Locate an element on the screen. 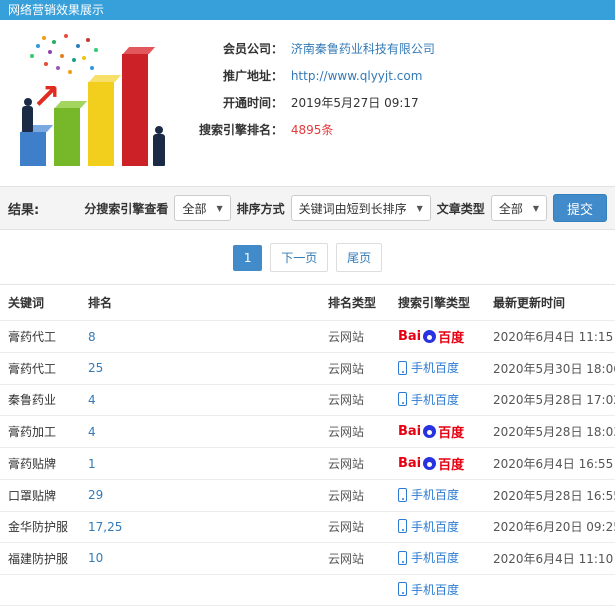 The image size is (615, 606). article-type-filter-select: 全部 ▼ is located at coordinates (518, 208).